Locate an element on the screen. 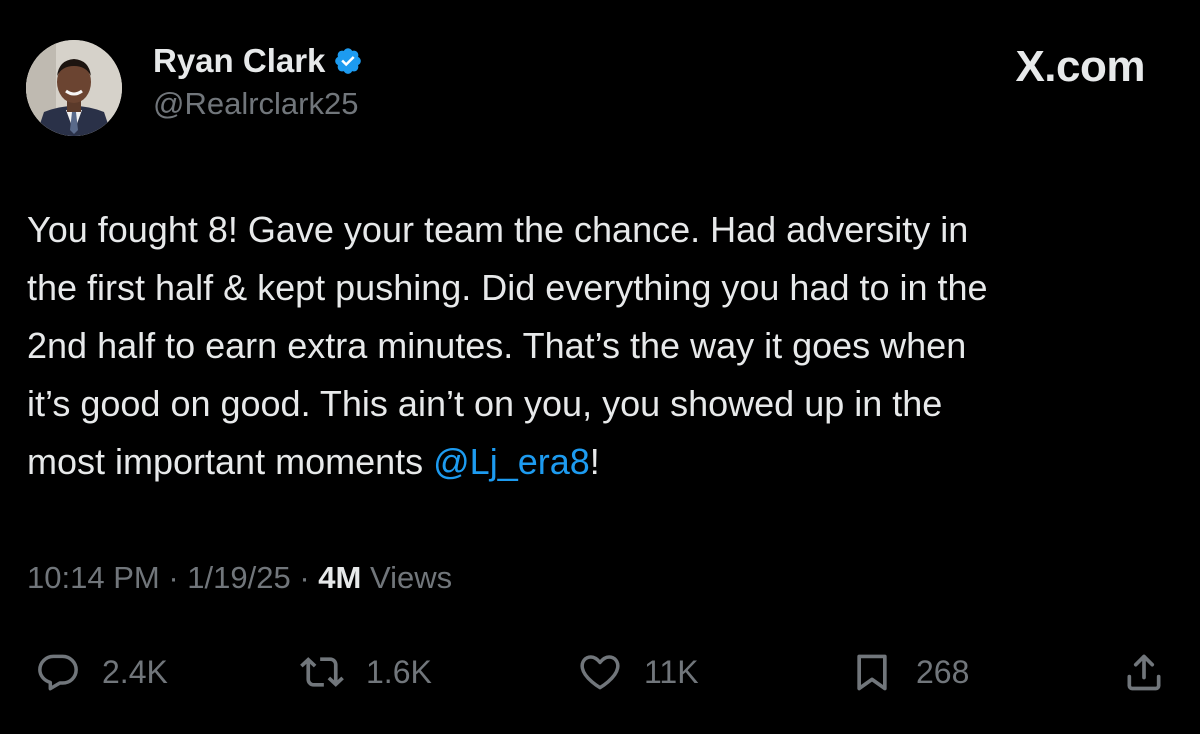 This screenshot has height=734, width=1200. share-button is located at coordinates (1144, 672).